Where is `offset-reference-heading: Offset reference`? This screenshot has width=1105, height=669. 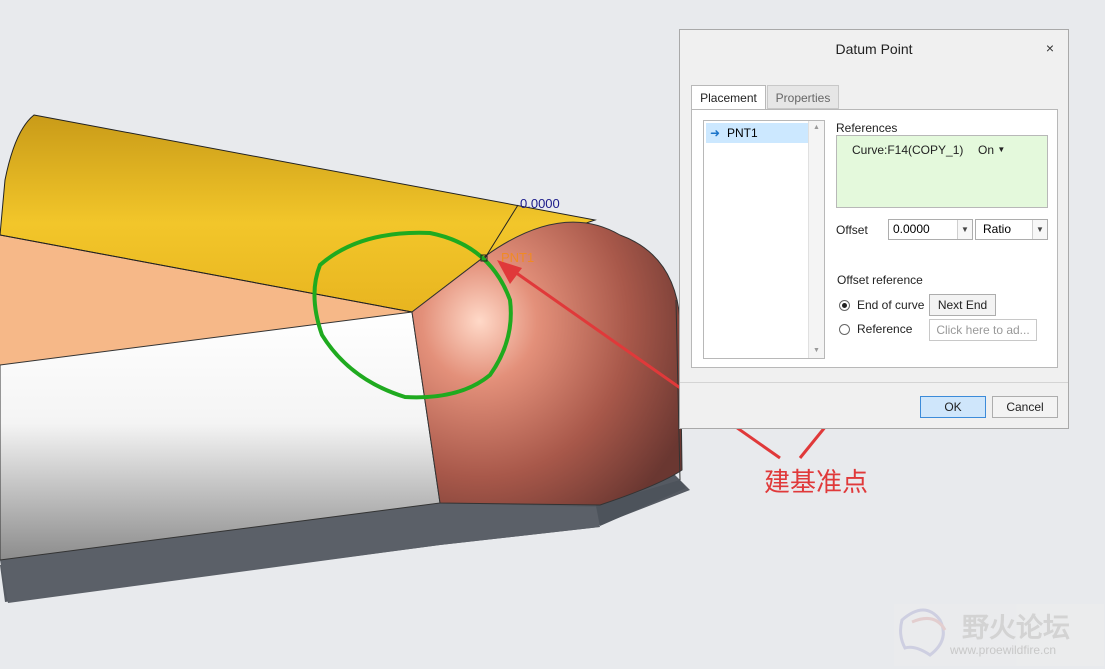 offset-reference-heading: Offset reference is located at coordinates (880, 280).